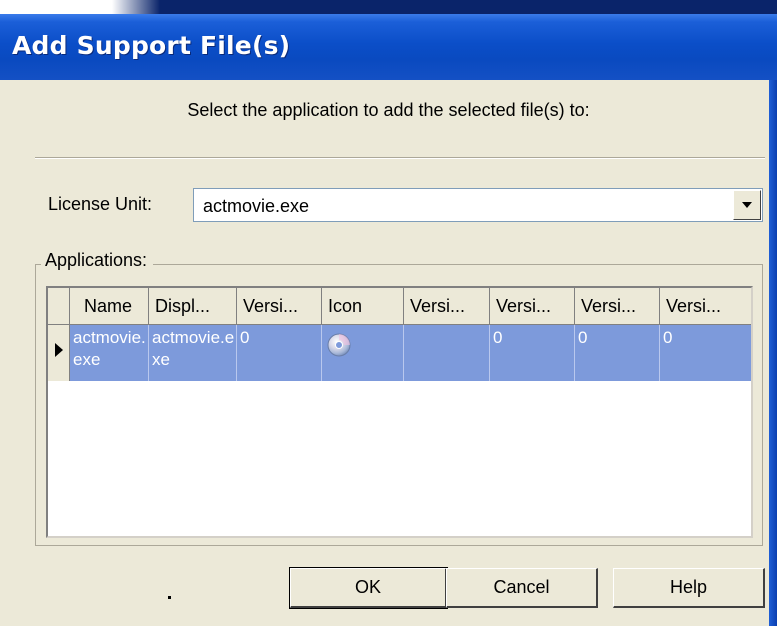 The width and height of the screenshot is (777, 626). Describe the element at coordinates (617, 353) in the screenshot. I see `cell-version-4: 0` at that location.